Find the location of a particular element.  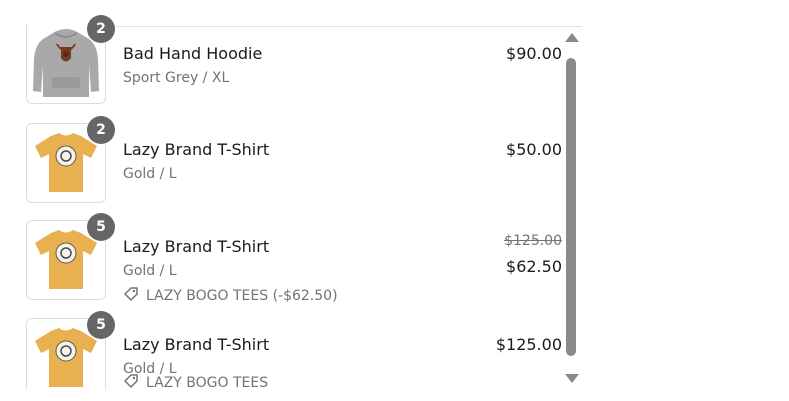

line-price: $125.00 is located at coordinates (528, 344).